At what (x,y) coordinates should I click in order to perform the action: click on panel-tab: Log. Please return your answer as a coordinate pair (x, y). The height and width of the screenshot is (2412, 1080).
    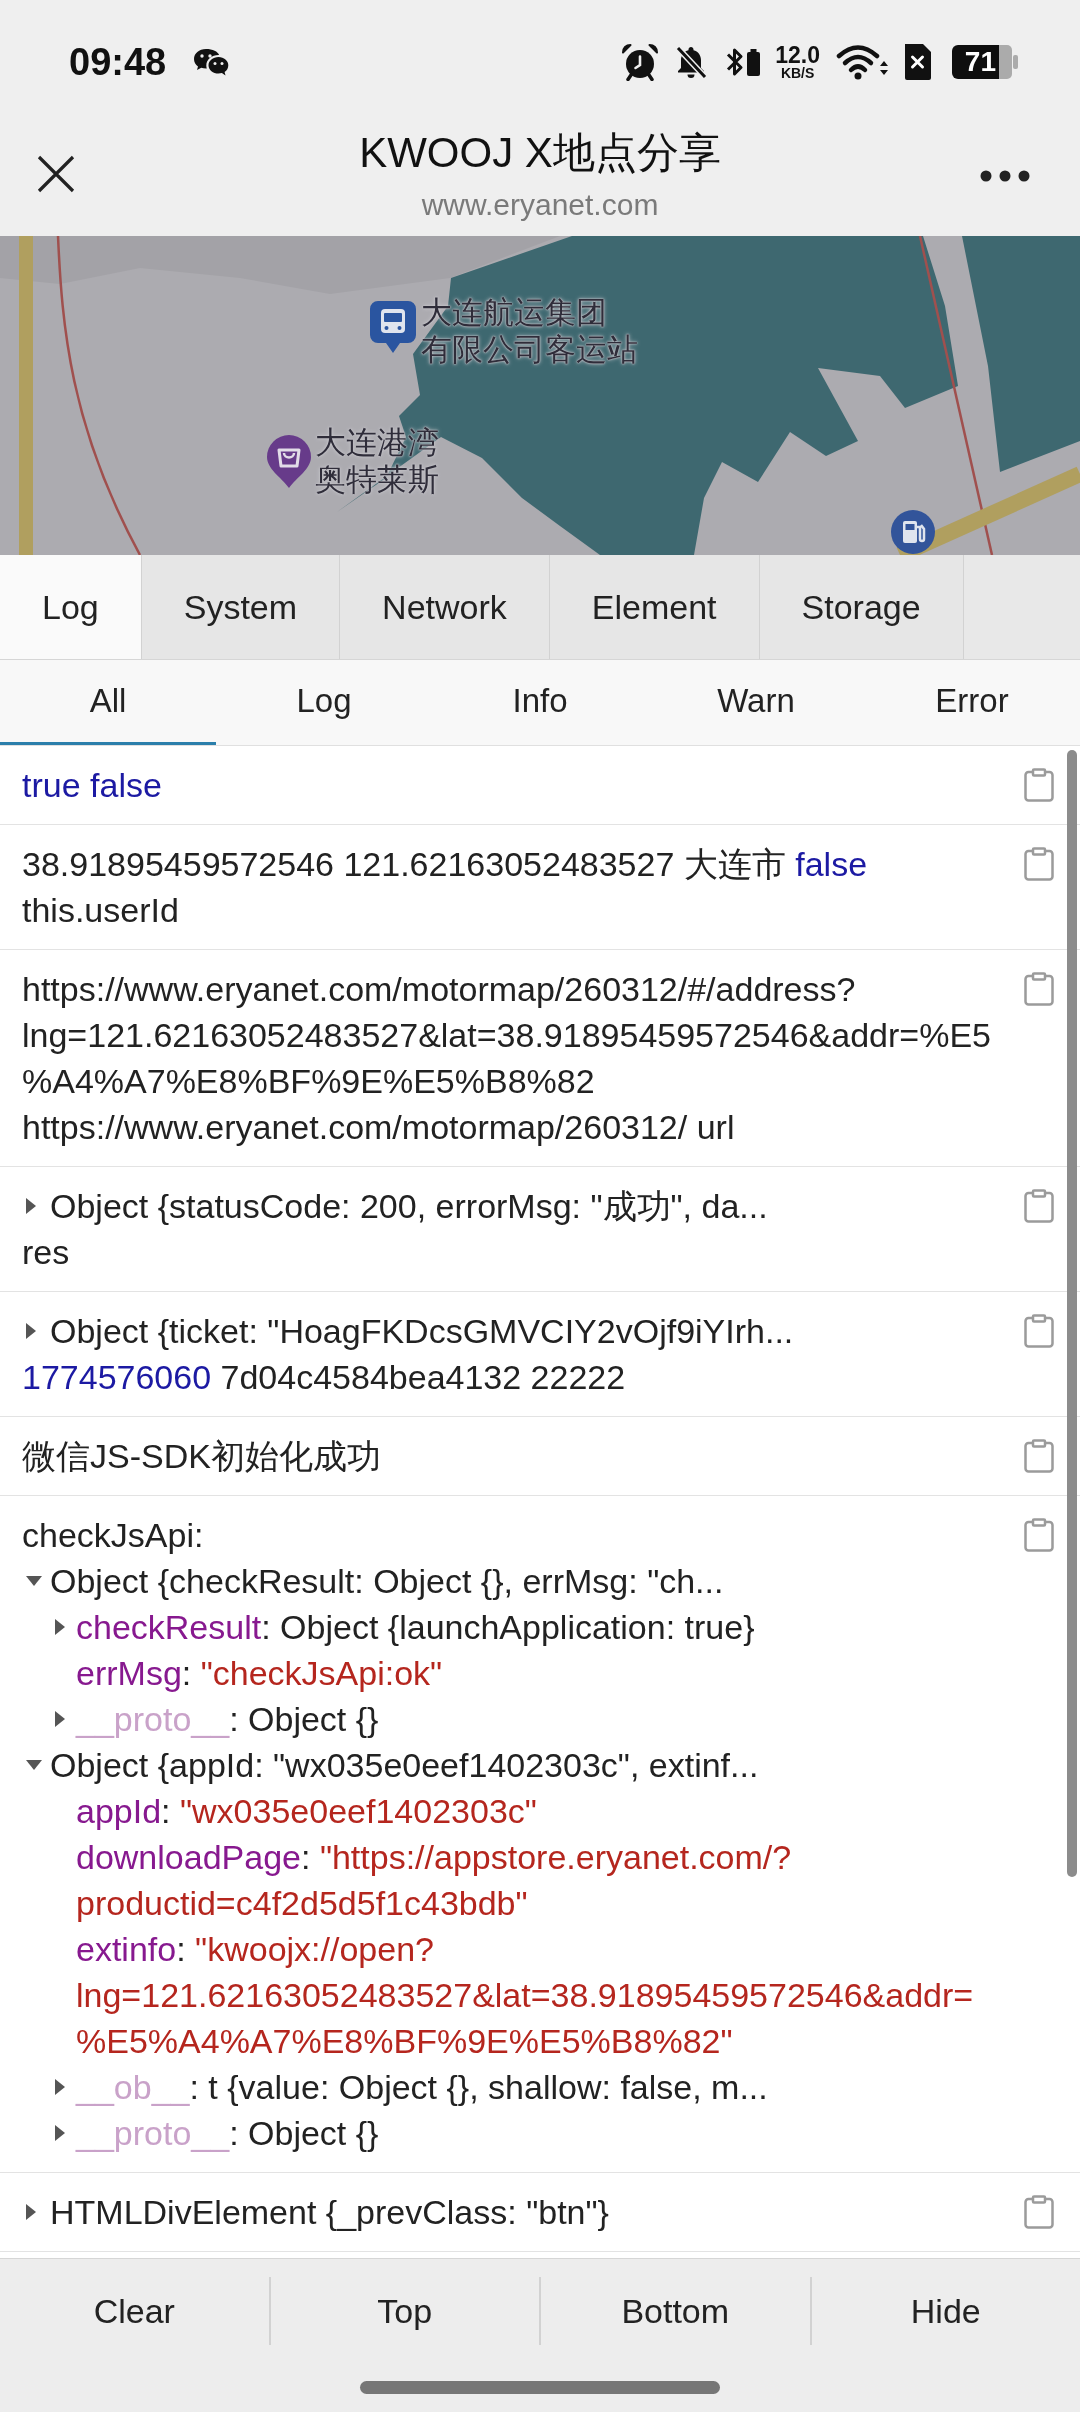
    Looking at the image, I should click on (71, 607).